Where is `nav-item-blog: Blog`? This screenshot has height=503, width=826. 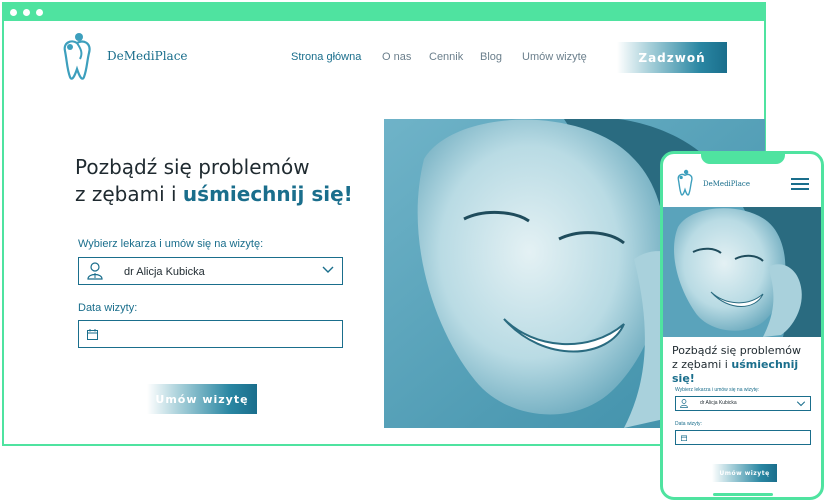 nav-item-blog: Blog is located at coordinates (491, 57).